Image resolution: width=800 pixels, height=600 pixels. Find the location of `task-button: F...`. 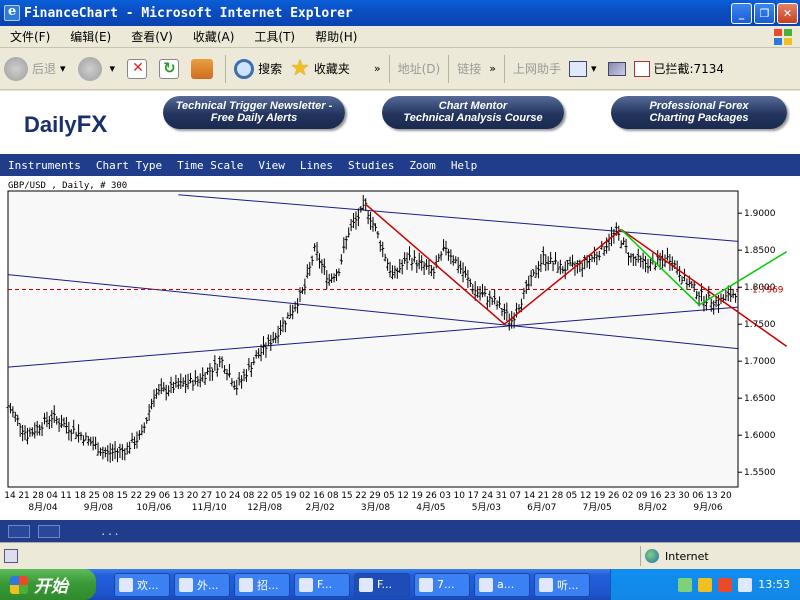

task-button: F... is located at coordinates (322, 584).